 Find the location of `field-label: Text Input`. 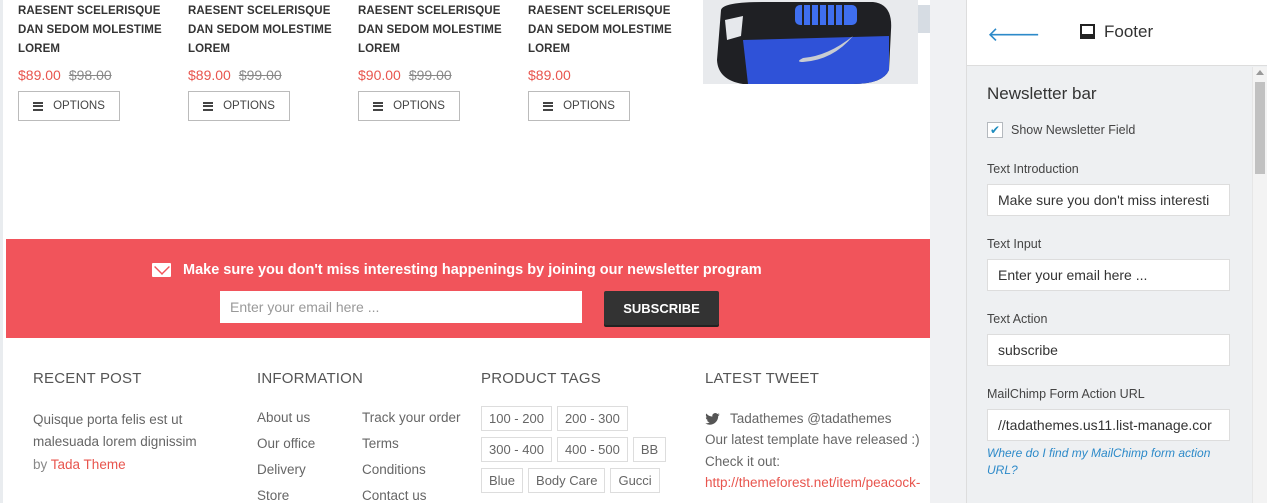

field-label: Text Input is located at coordinates (1014, 244).